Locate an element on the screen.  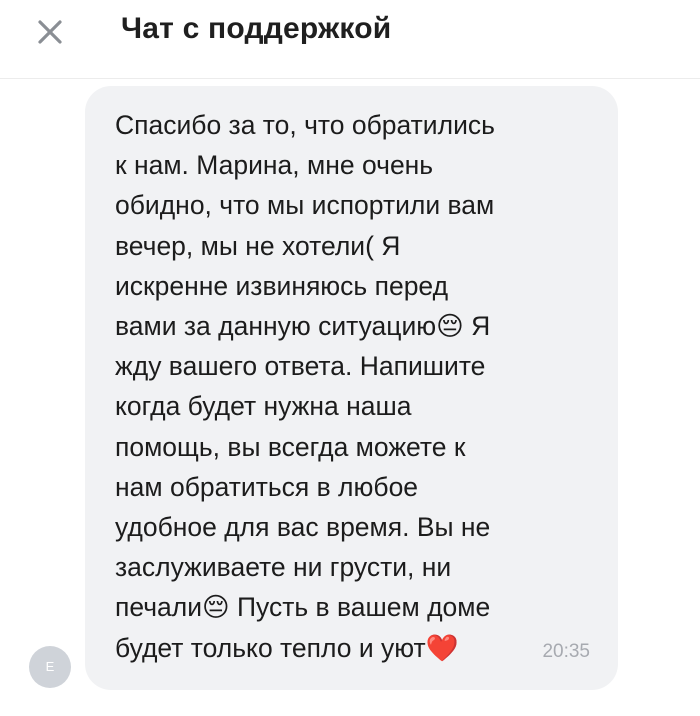
message-timestamp: 20:35 is located at coordinates (566, 651).